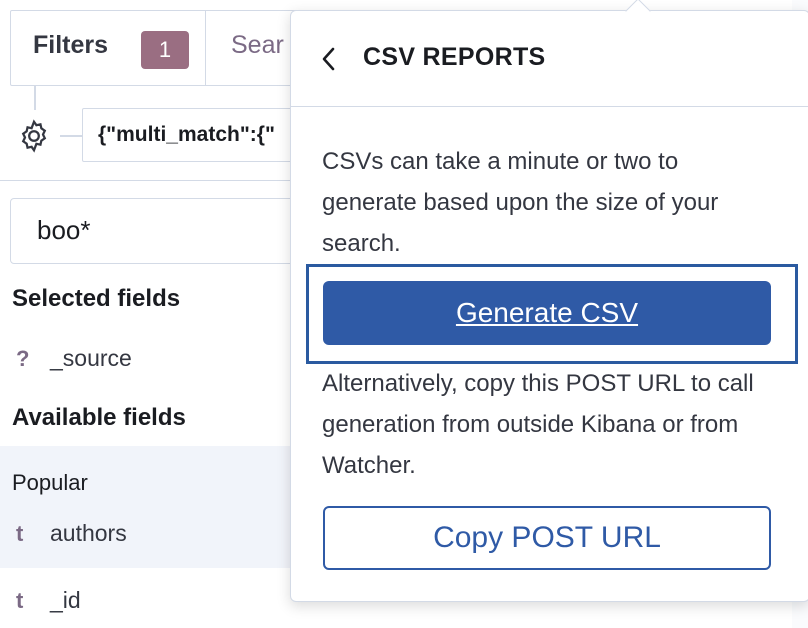 The width and height of the screenshot is (808, 628). Describe the element at coordinates (165, 50) in the screenshot. I see `filters-count-badge: 1` at that location.